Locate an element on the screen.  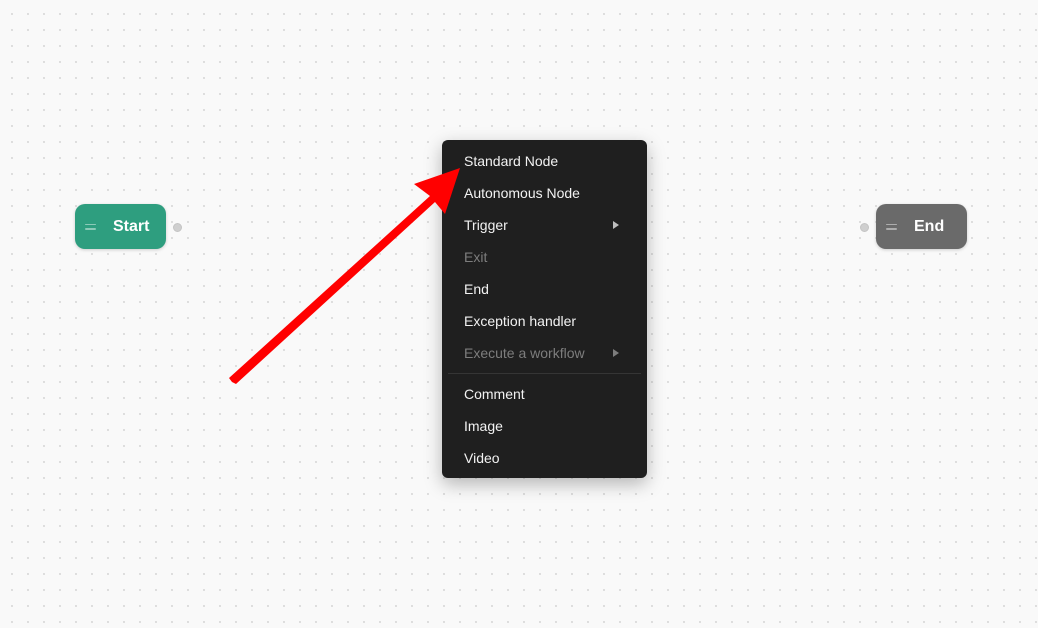
red-arrow-annotation-shape is located at coordinates (344, 276).